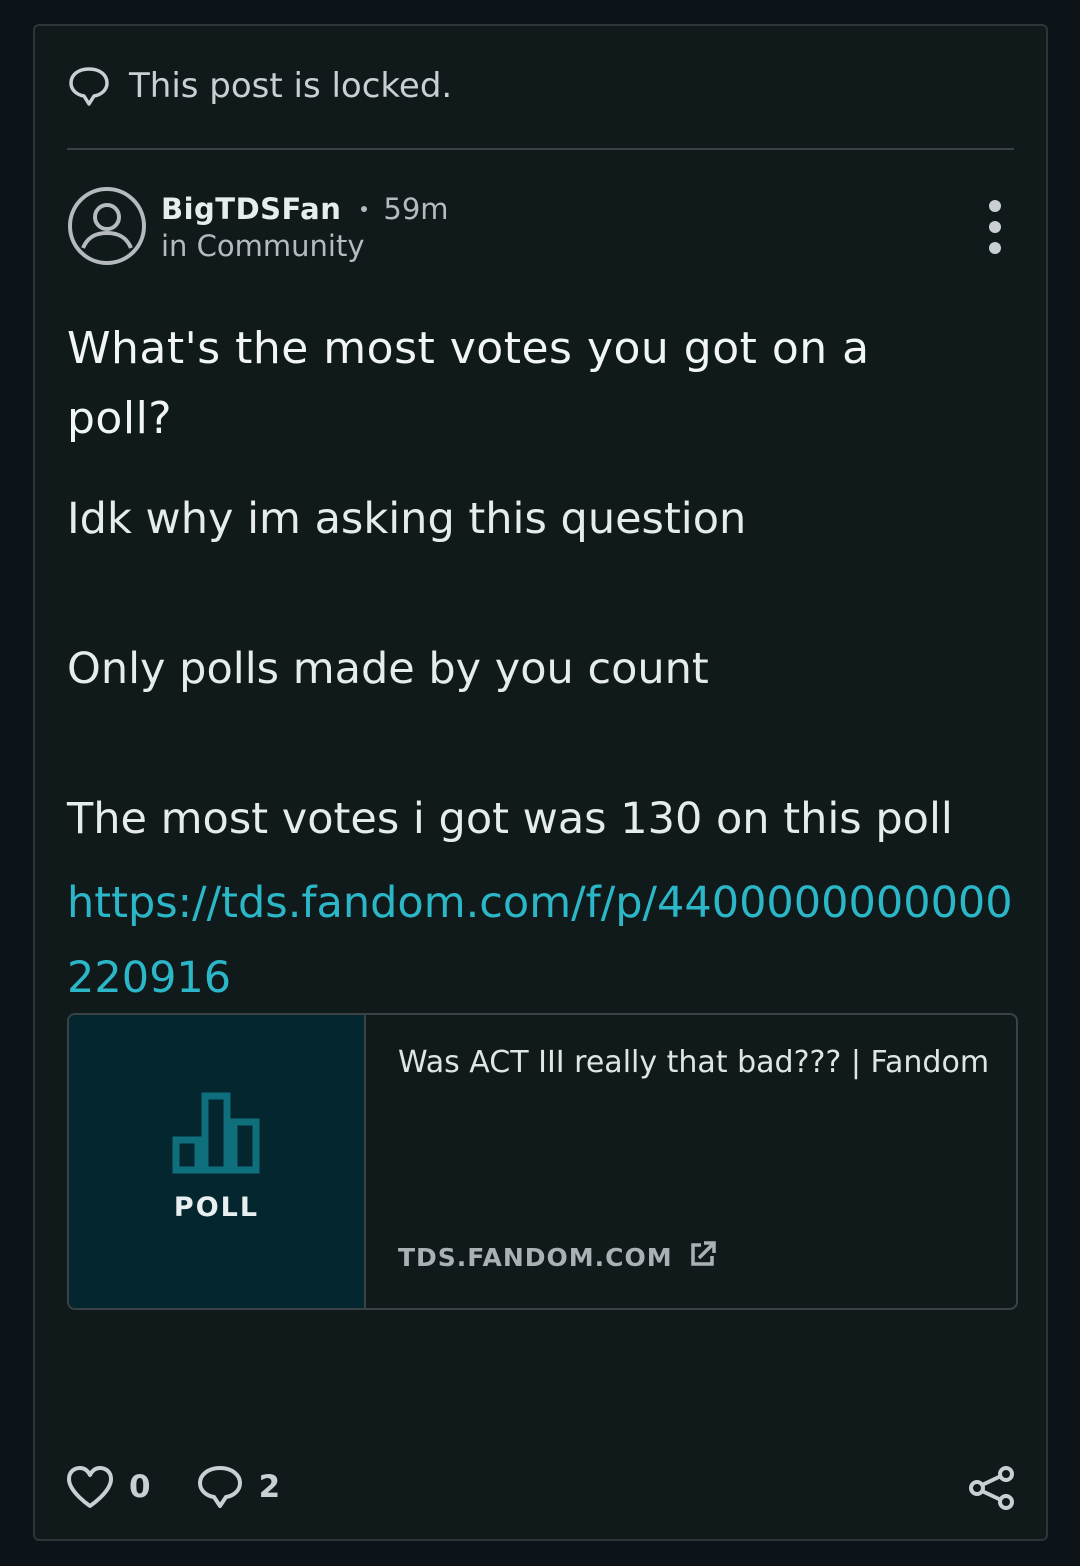  I want to click on post-body-paragraph: Only polls made by you count, so click(388, 669).